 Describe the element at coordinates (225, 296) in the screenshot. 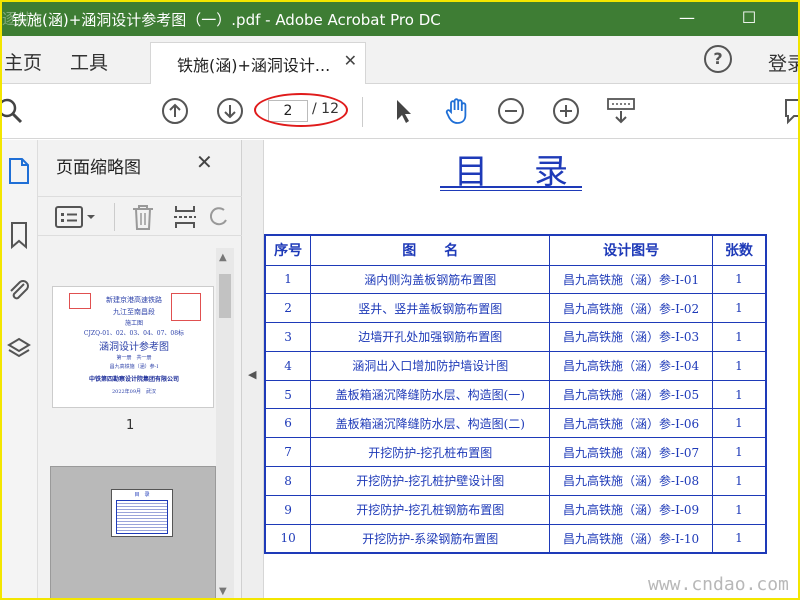

I see `scroll-thumb` at that location.